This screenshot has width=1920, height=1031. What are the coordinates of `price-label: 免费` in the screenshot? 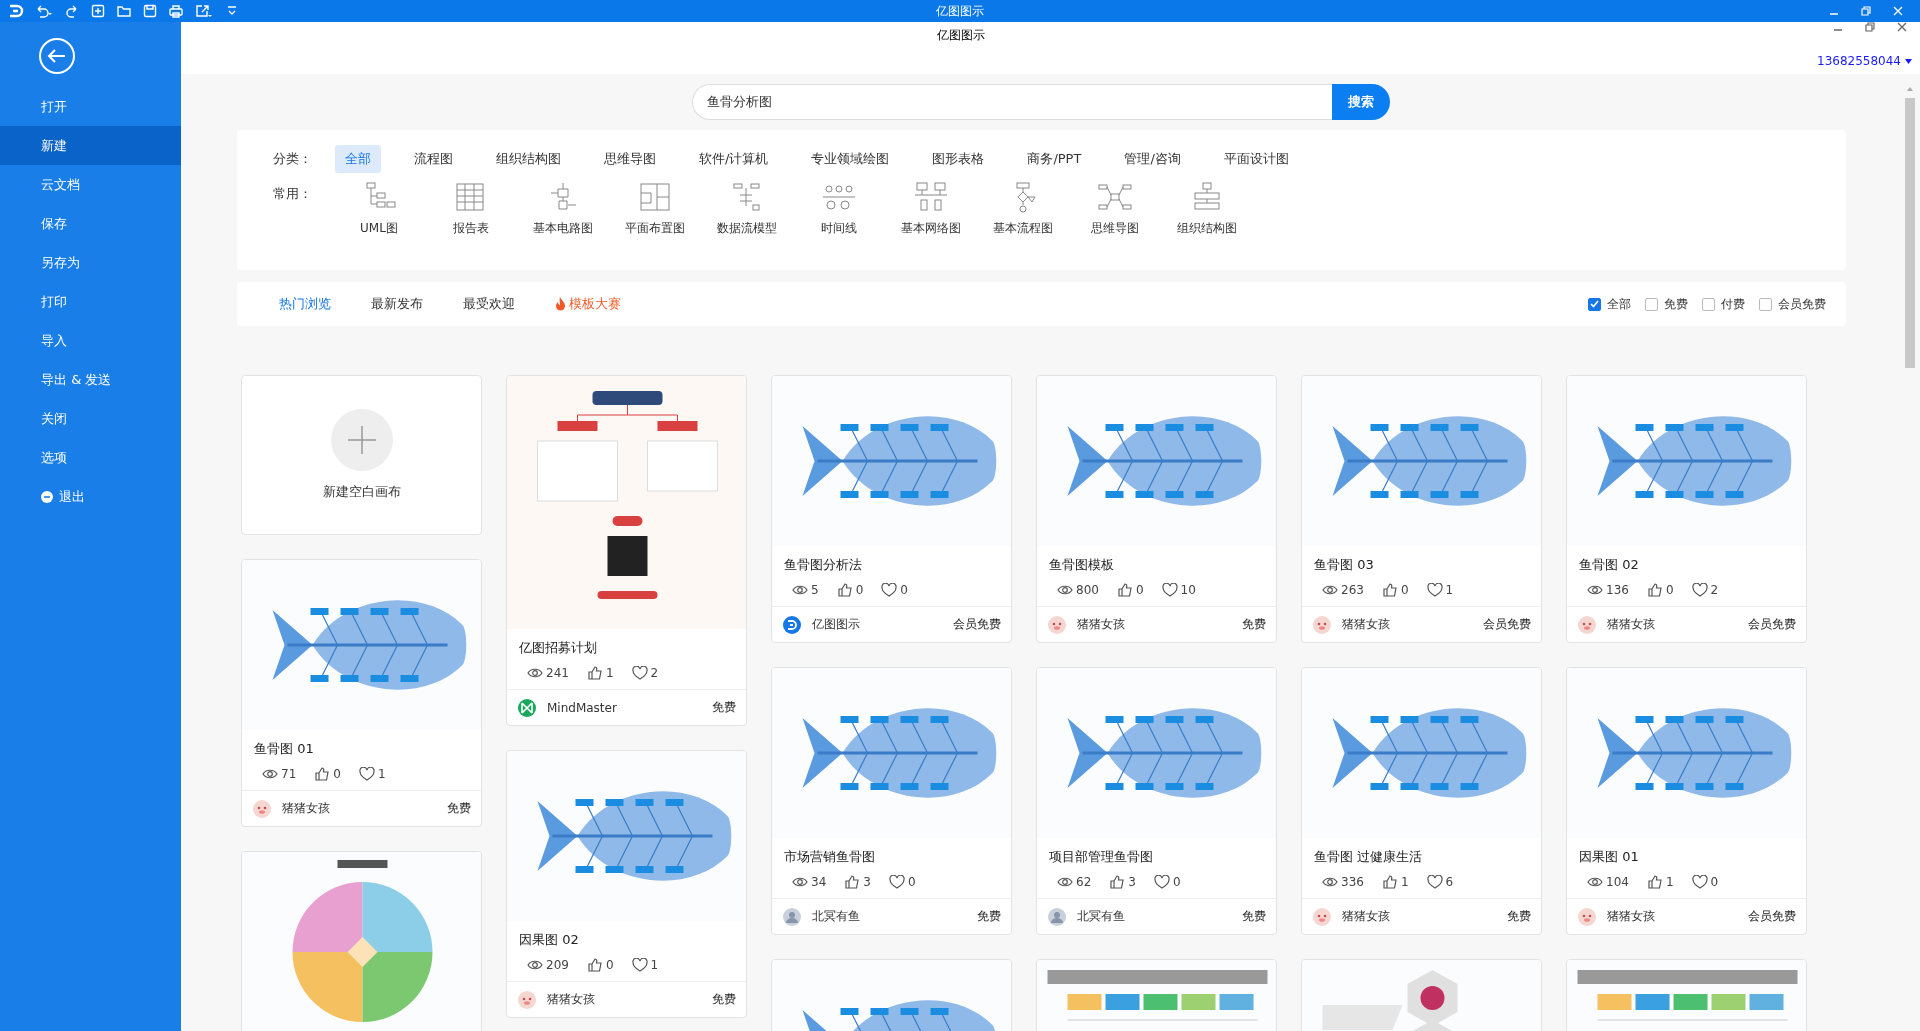 It's located at (1254, 624).